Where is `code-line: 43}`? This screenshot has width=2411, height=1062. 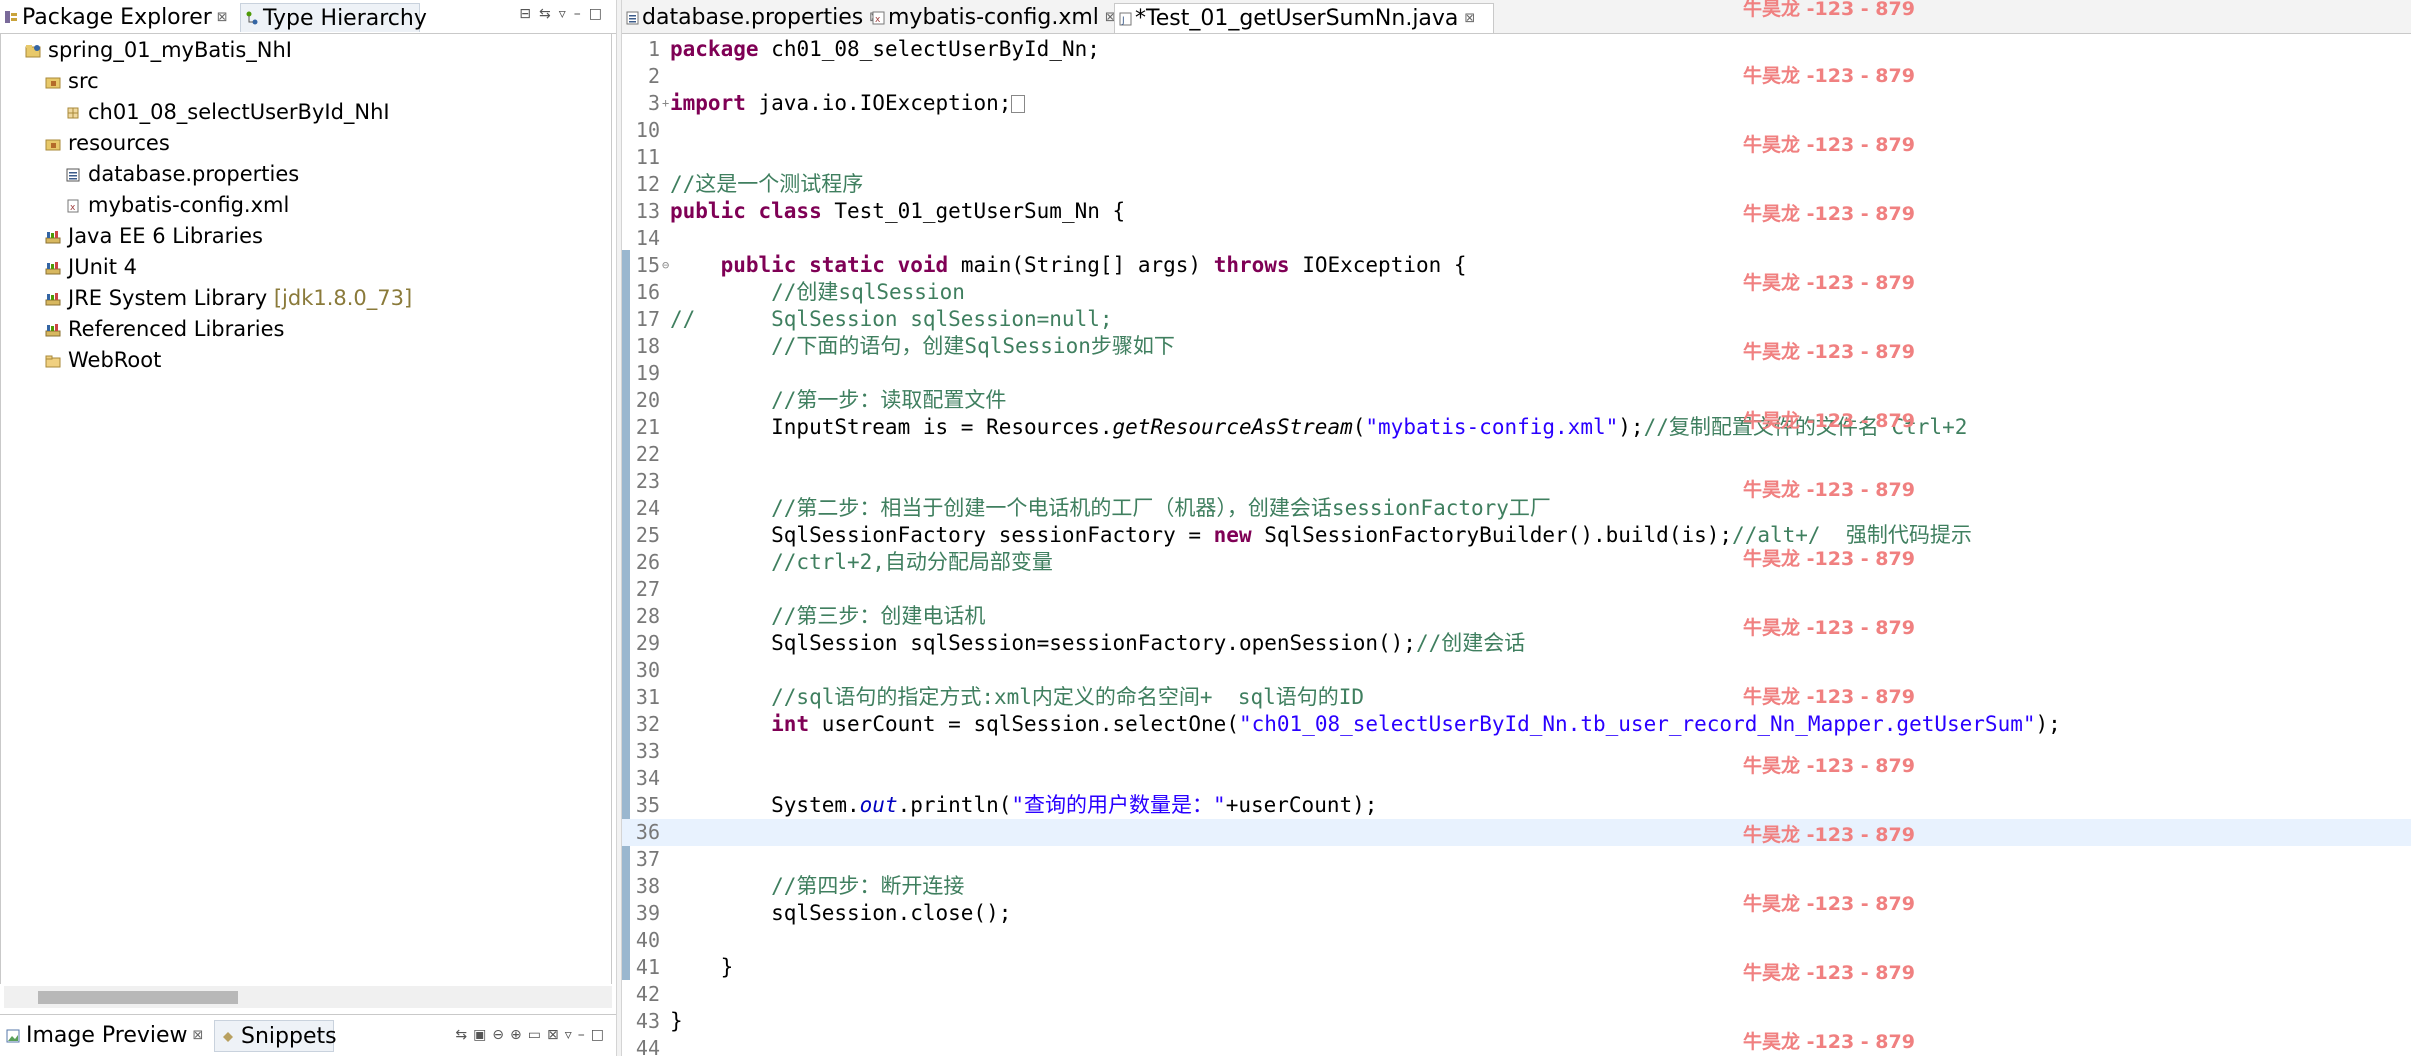
code-line: 43} is located at coordinates (1516, 1021).